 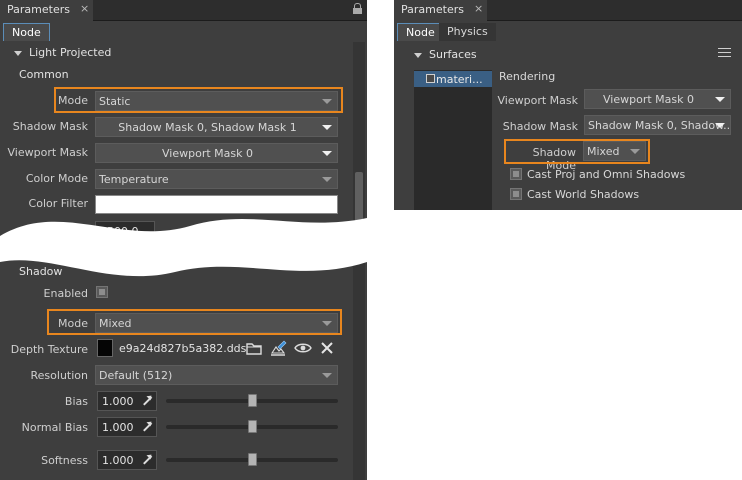 What do you see at coordinates (453, 140) in the screenshot?
I see `surfaces-list` at bounding box center [453, 140].